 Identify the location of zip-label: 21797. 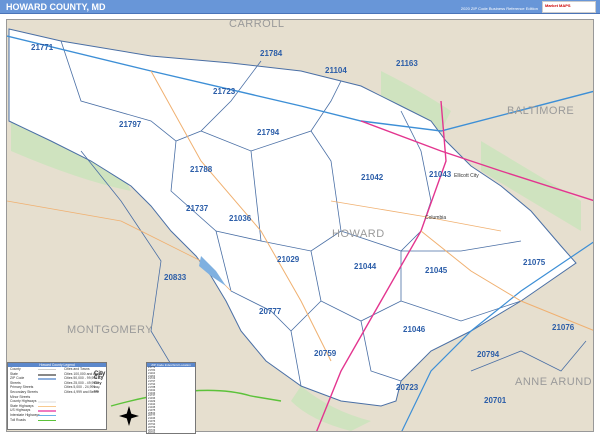
(130, 124).